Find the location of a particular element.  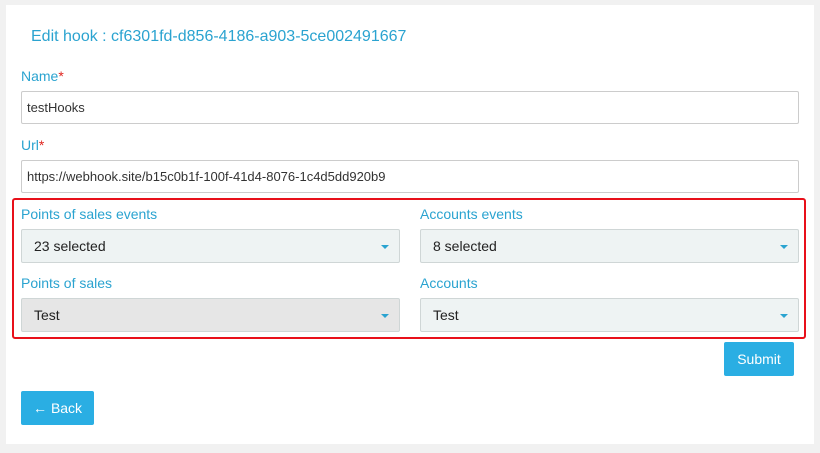

pos-value: Test is located at coordinates (47, 315).